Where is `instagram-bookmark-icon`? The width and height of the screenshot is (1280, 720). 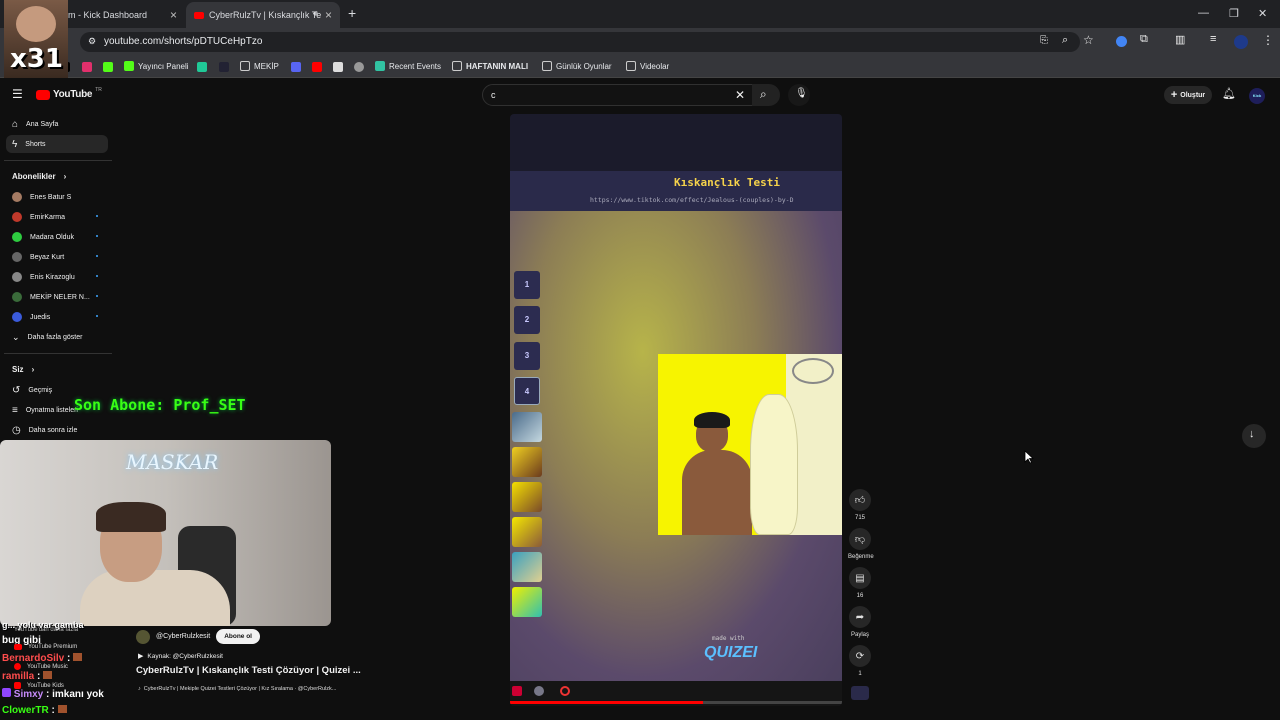 instagram-bookmark-icon is located at coordinates (87, 67).